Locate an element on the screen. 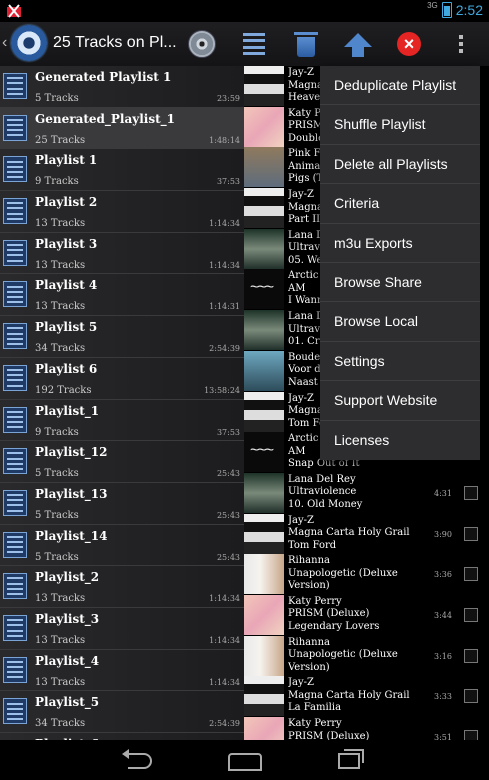  track-info: Jay-Z Magna Carta Holy Grail La Familia is located at coordinates (358, 696).